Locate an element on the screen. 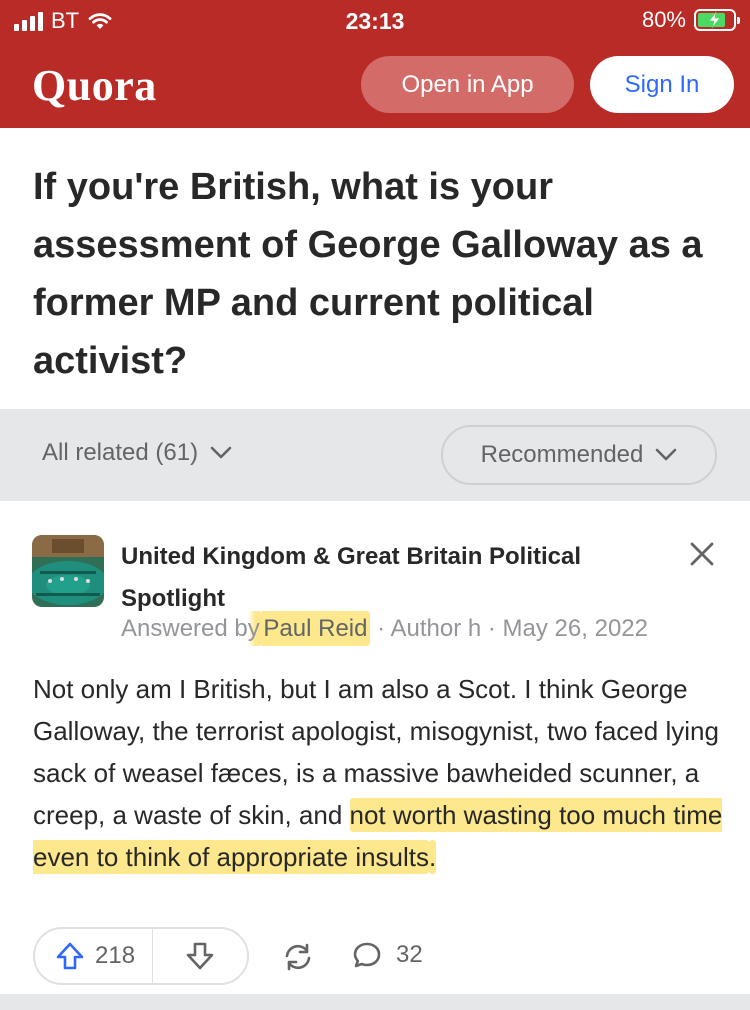  sign-in-button: Sign In is located at coordinates (662, 84).